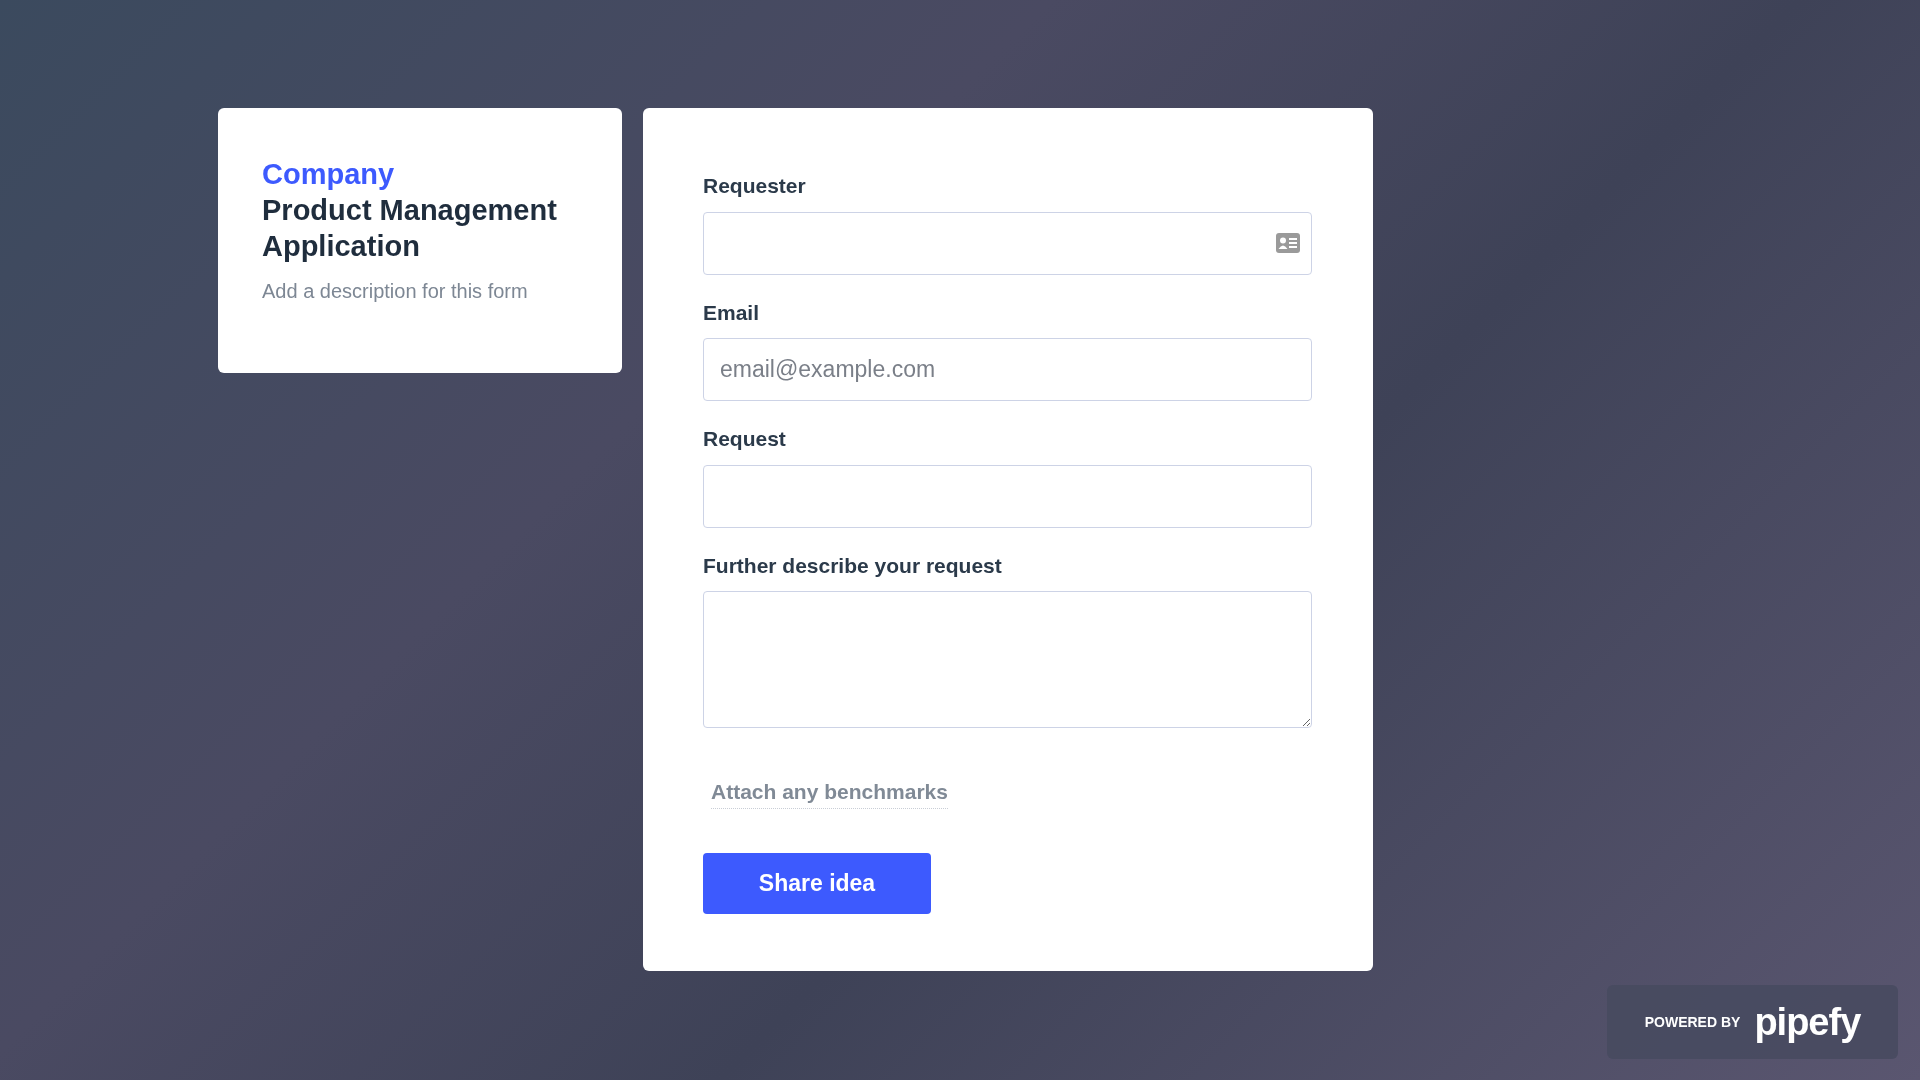 Image resolution: width=1920 pixels, height=1080 pixels. I want to click on input-field: email@example.com, so click(1007, 369).